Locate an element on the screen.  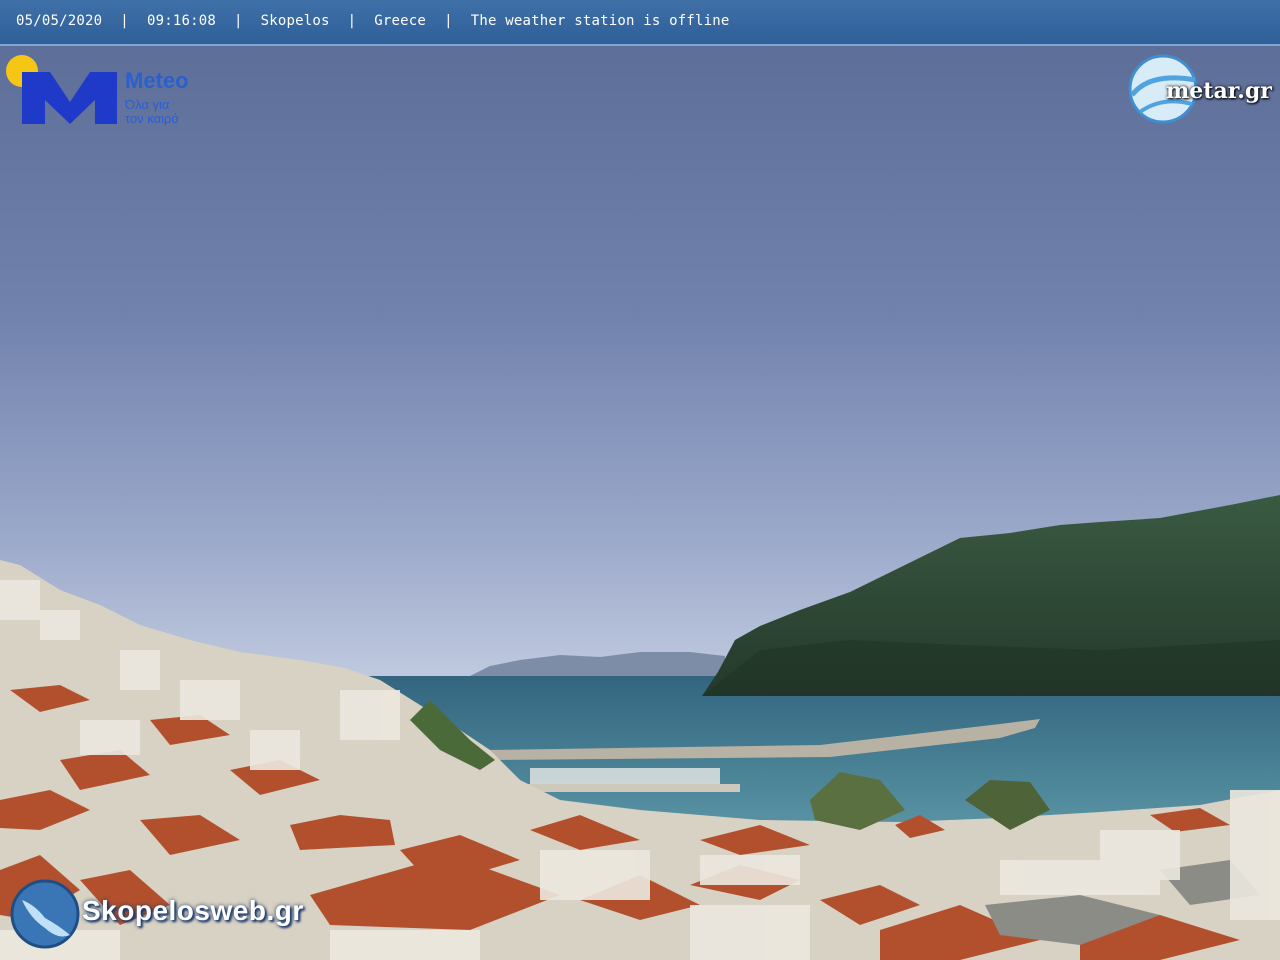
meteo-logo-name: Meteo is located at coordinates (157, 80).